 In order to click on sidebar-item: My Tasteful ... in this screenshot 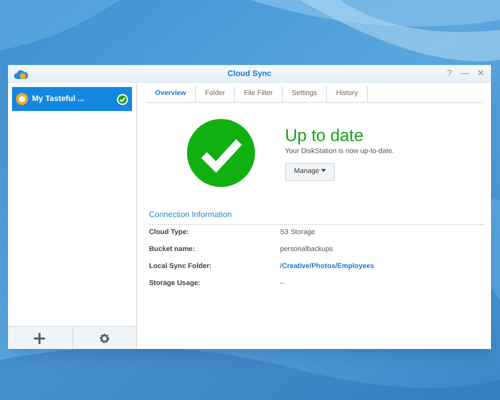, I will do `click(72, 99)`.